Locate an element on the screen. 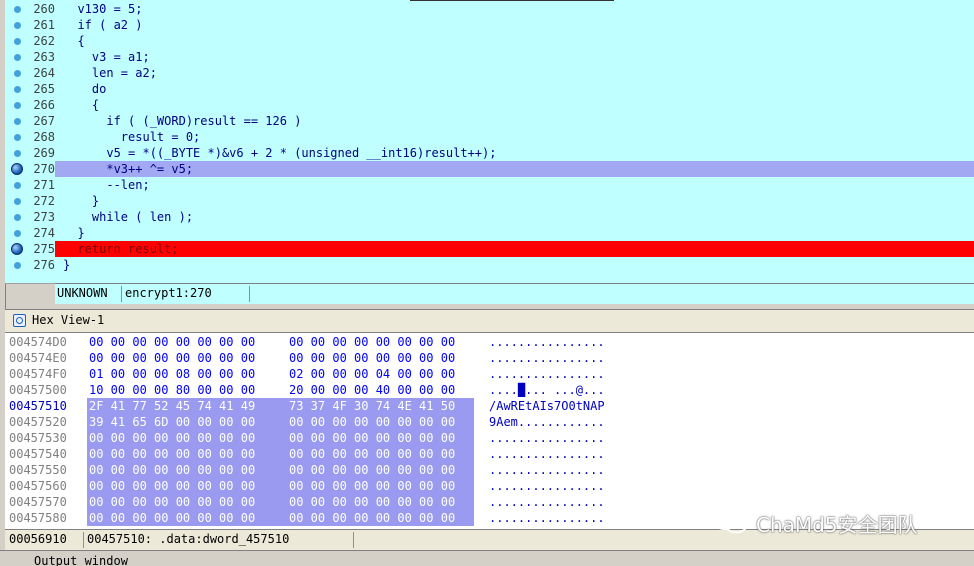 The height and width of the screenshot is (566, 974). code-line: 275 return result; is located at coordinates (489, 249).